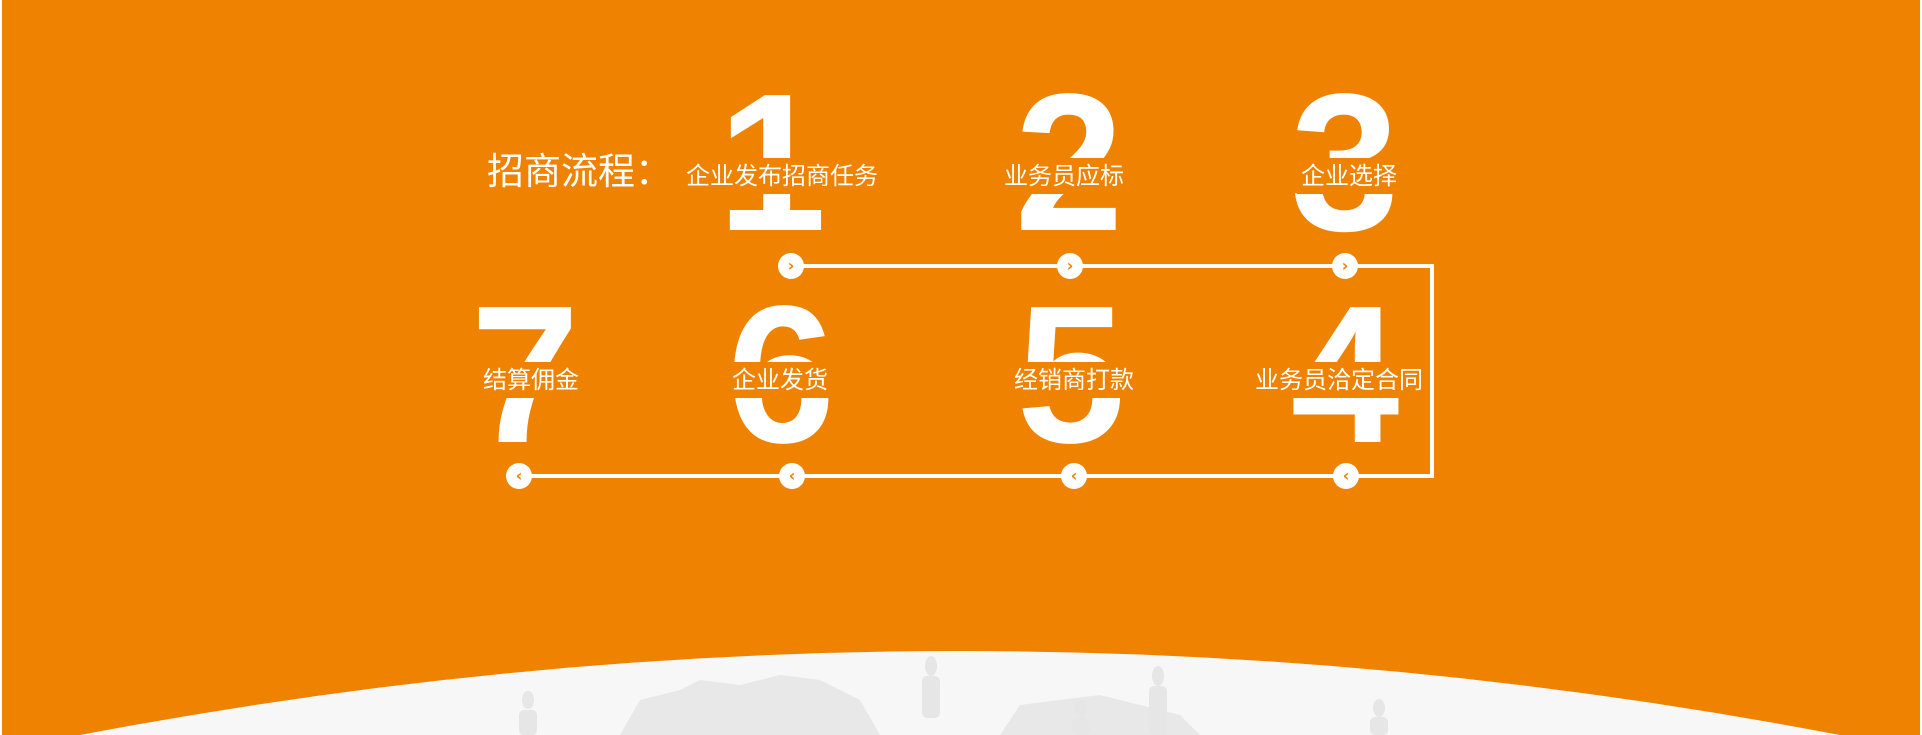  I want to click on left-edge, so click(1, 367).